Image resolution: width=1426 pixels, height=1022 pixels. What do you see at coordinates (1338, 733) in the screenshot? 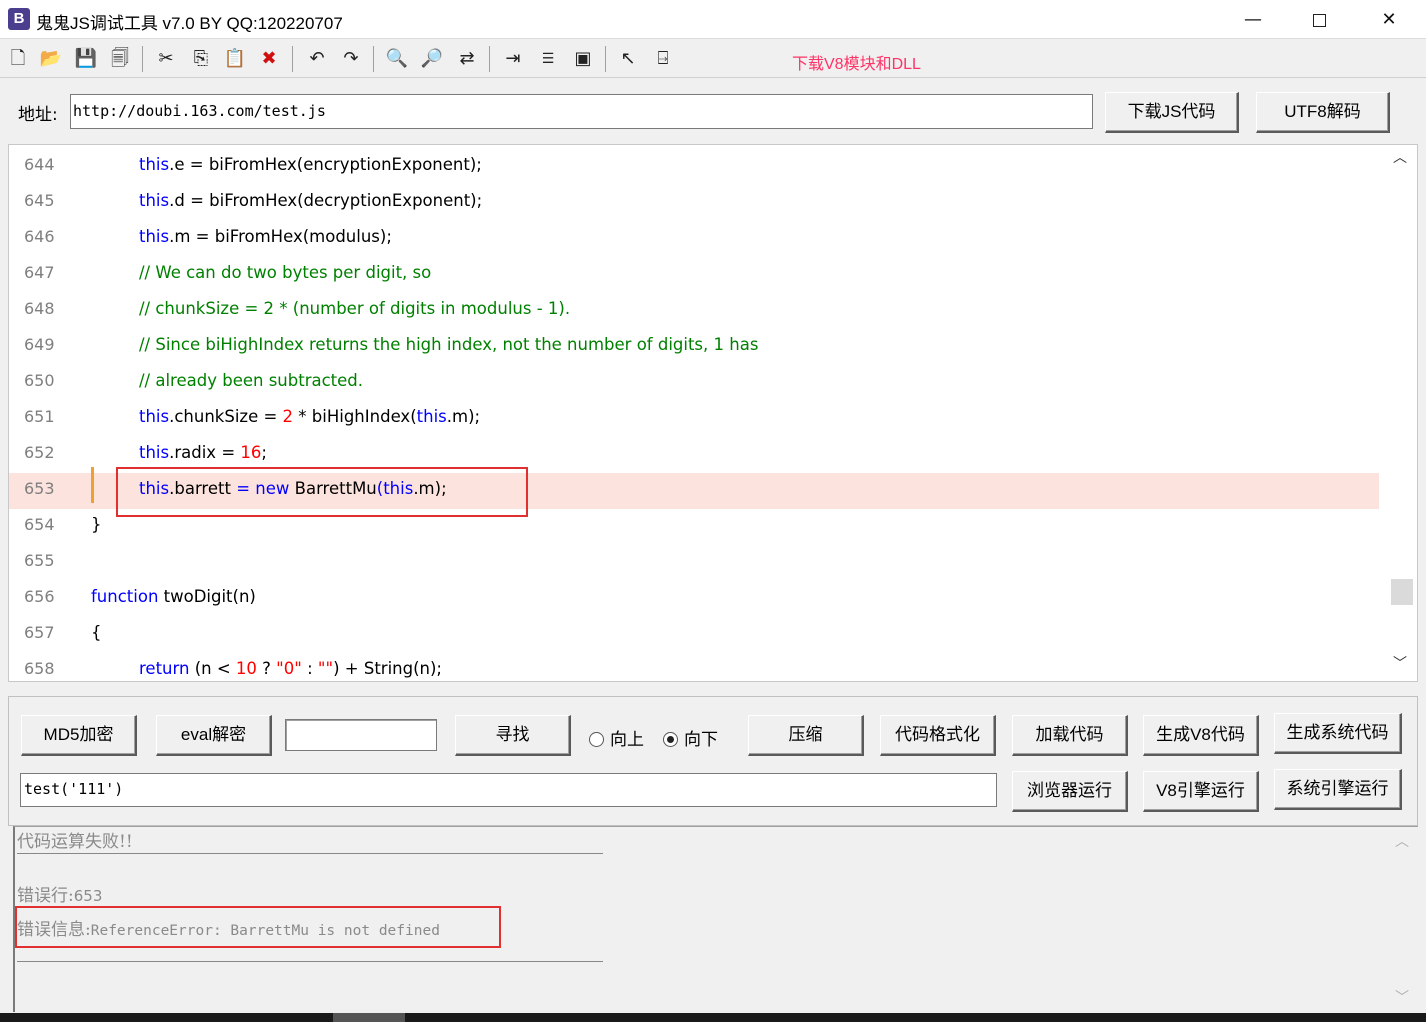
I see `generate-system-code-button: 生成系统代码` at bounding box center [1338, 733].